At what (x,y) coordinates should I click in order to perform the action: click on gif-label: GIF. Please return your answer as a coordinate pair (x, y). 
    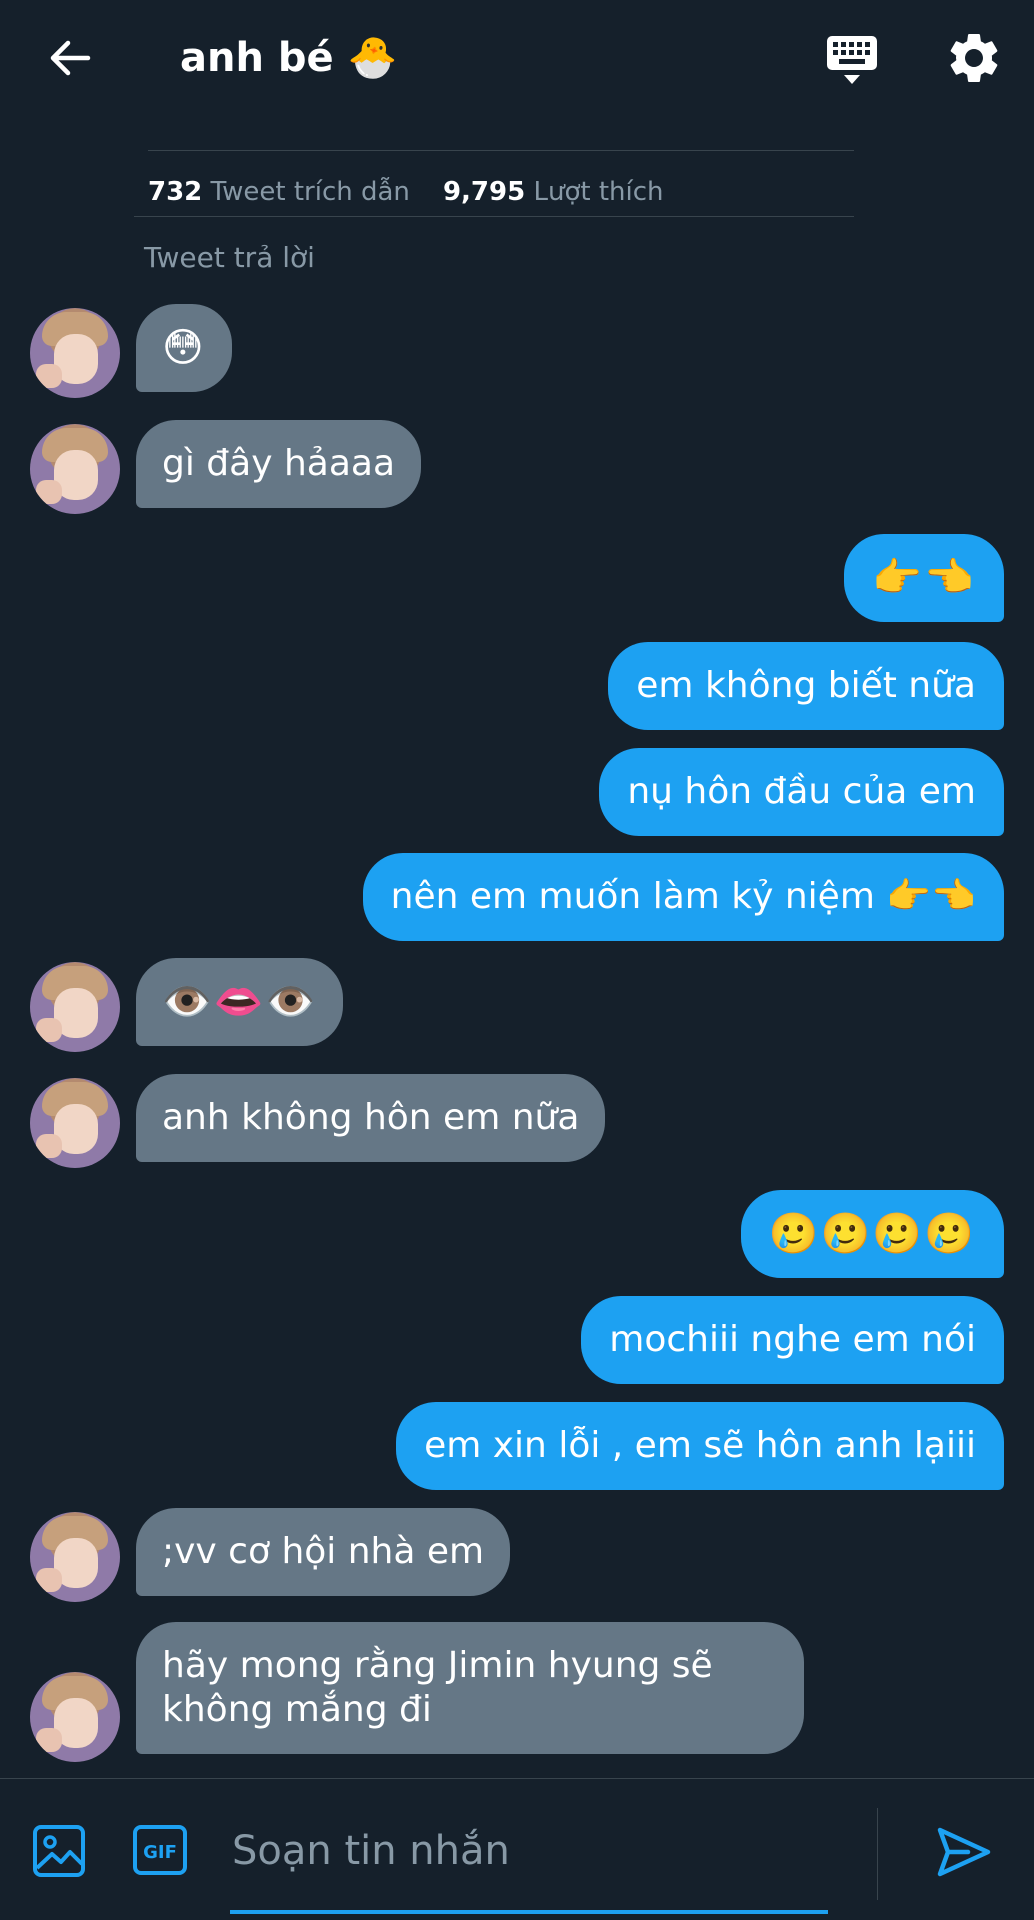
    Looking at the image, I should click on (160, 1852).